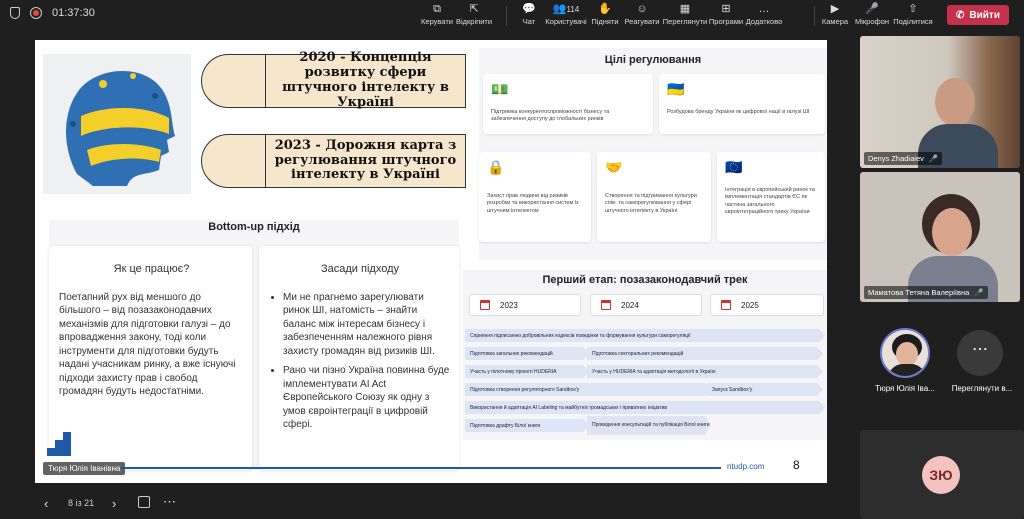  Describe the element at coordinates (605, 9) in the screenshot. I see `raise-hand-icon: ✋` at that location.